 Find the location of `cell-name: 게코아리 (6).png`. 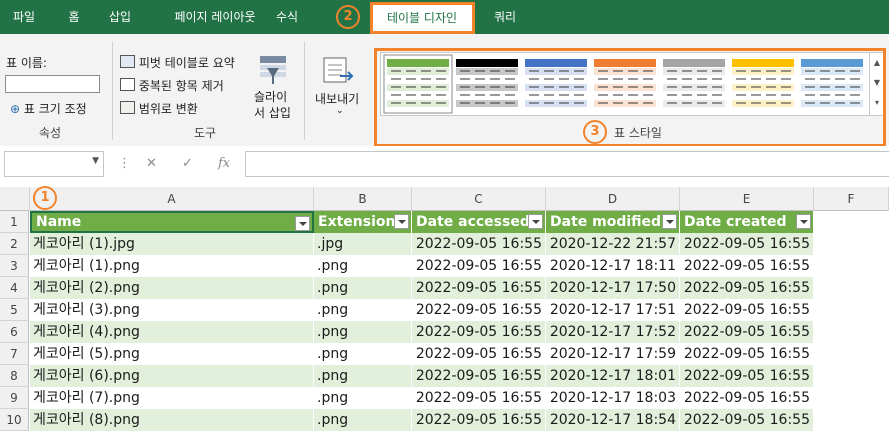

cell-name: 게코아리 (6).png is located at coordinates (172, 376).